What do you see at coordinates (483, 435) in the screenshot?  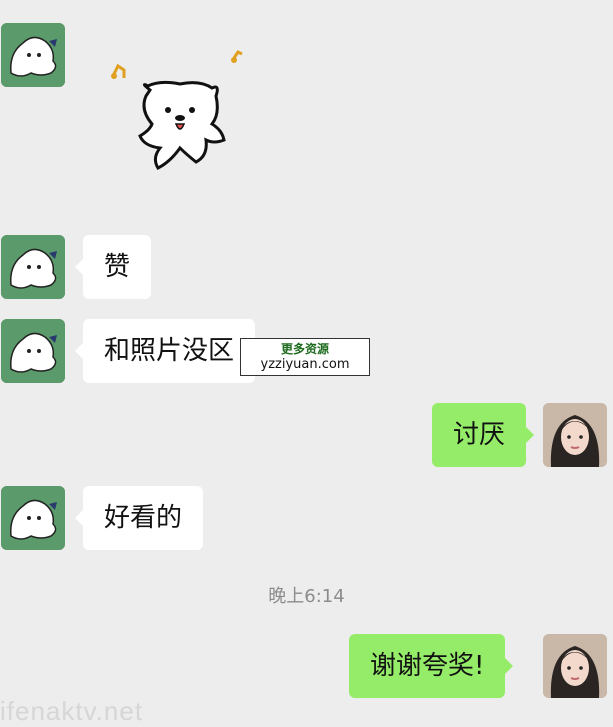 I see `message-bubble-outgoing: 讨厌` at bounding box center [483, 435].